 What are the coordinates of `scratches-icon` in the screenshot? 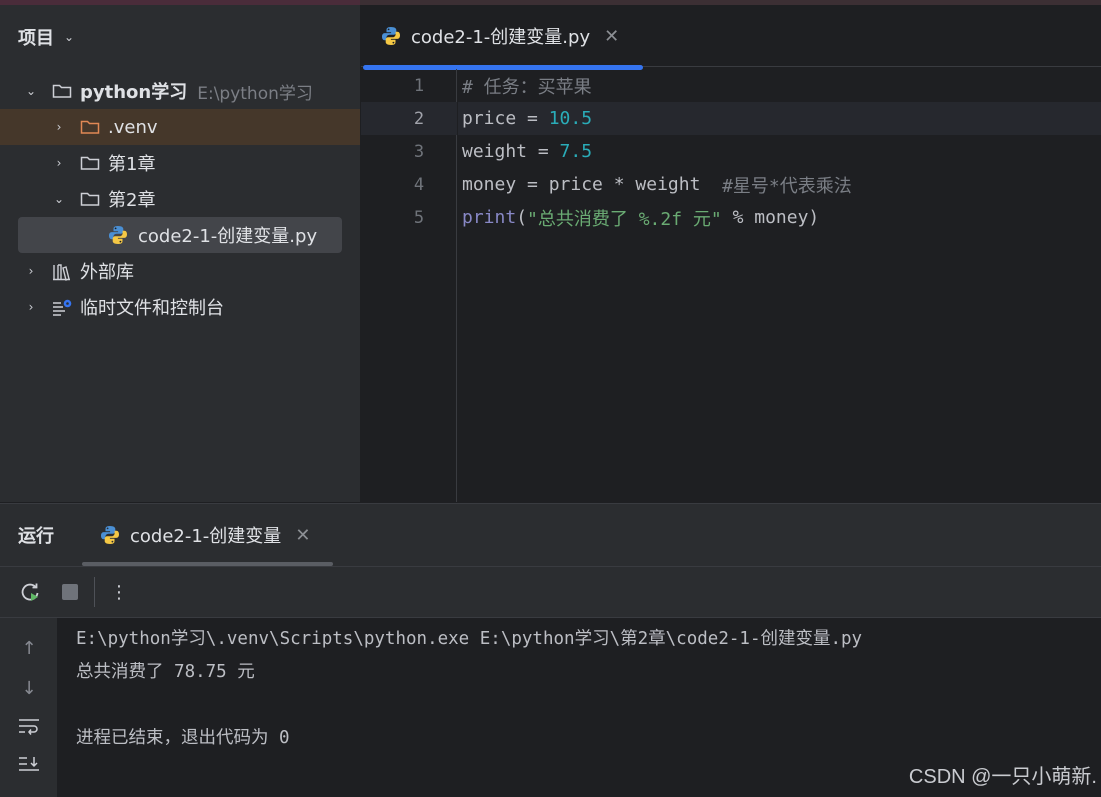 It's located at (62, 307).